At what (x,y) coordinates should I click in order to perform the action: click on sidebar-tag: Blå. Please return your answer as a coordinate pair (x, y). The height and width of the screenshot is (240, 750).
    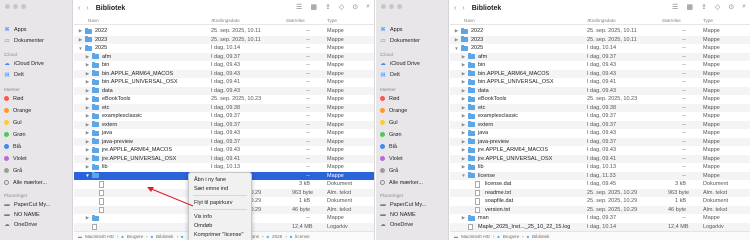
    Looking at the image, I should click on (12, 146).